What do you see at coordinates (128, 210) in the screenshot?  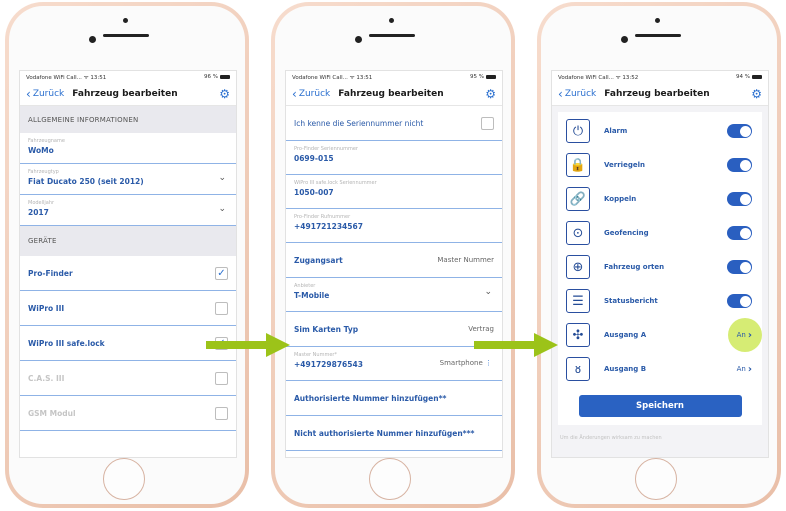 I see `model-year-select: Modelljahr 2017 ⌄` at bounding box center [128, 210].